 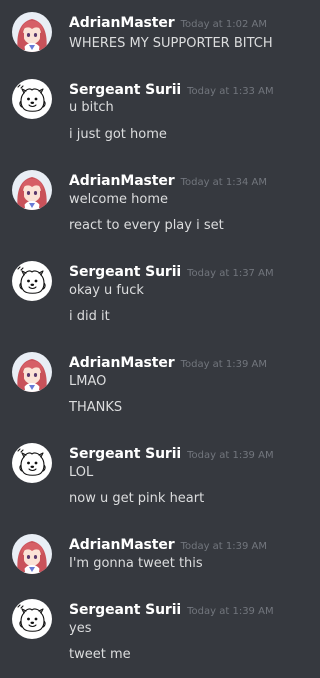 I want to click on message-text: LOL, so click(x=81, y=472).